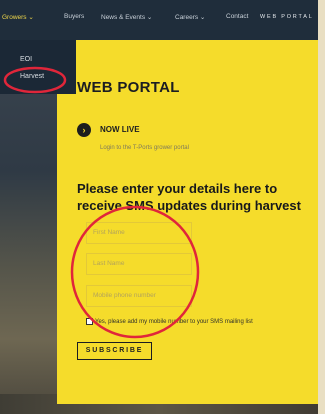 Image resolution: width=325 pixels, height=414 pixels. I want to click on last-name-field: Last Name, so click(139, 264).